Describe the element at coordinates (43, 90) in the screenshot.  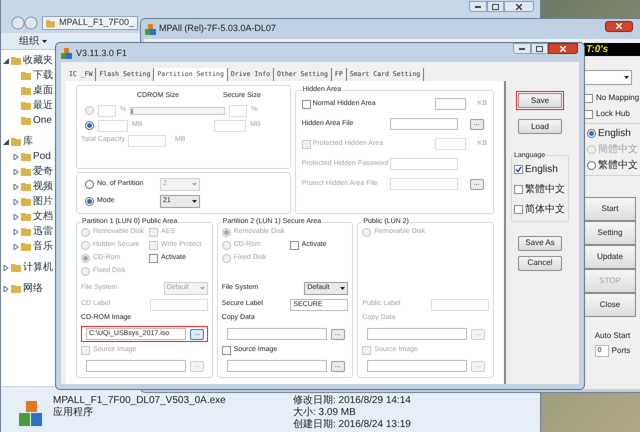
I see `nav-item: 桌面` at that location.